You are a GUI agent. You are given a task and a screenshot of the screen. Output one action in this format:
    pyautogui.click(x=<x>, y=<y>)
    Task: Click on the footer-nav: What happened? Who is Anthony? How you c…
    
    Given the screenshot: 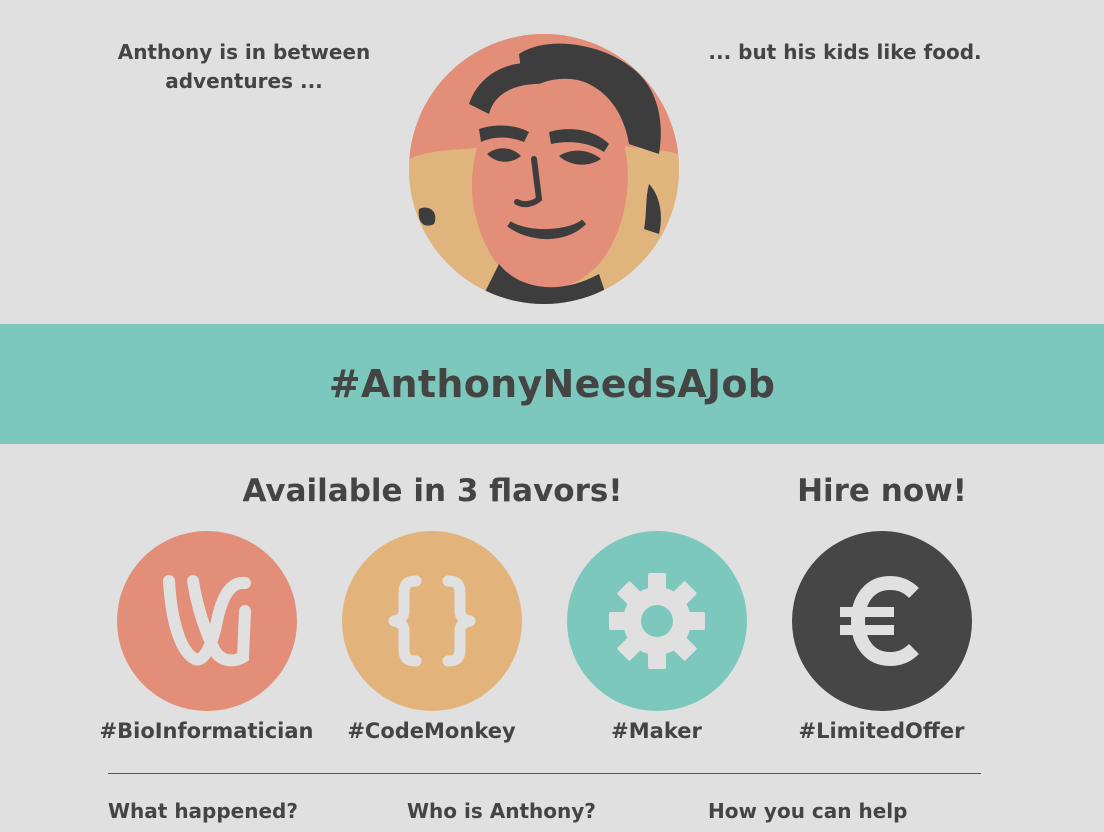 What is the action you would take?
    pyautogui.click(x=552, y=814)
    